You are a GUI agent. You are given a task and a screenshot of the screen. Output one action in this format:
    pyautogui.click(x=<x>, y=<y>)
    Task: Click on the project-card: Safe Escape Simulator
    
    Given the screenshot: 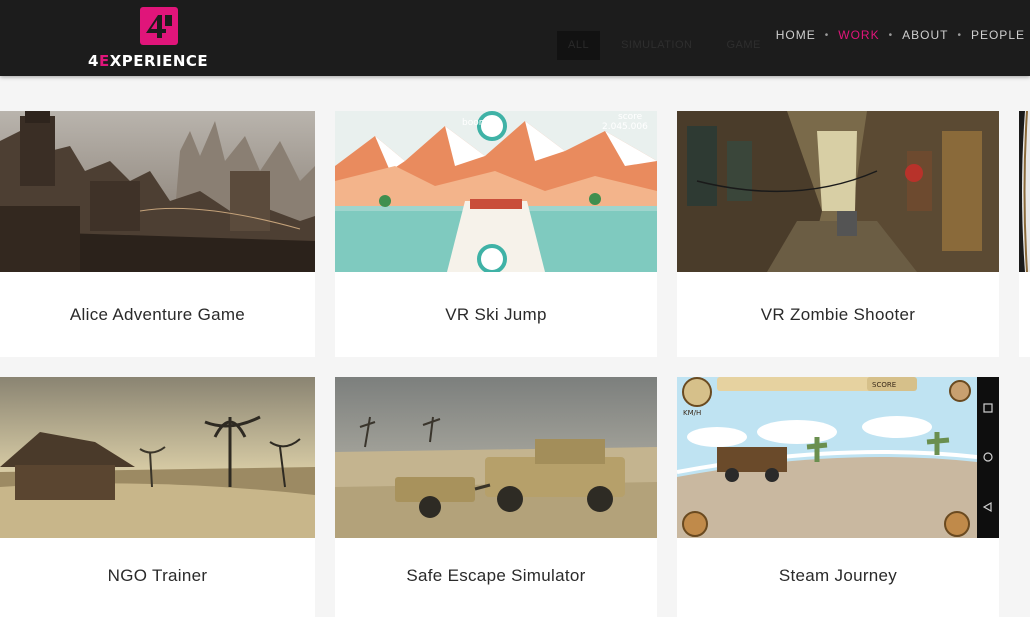 What is the action you would take?
    pyautogui.click(x=496, y=497)
    